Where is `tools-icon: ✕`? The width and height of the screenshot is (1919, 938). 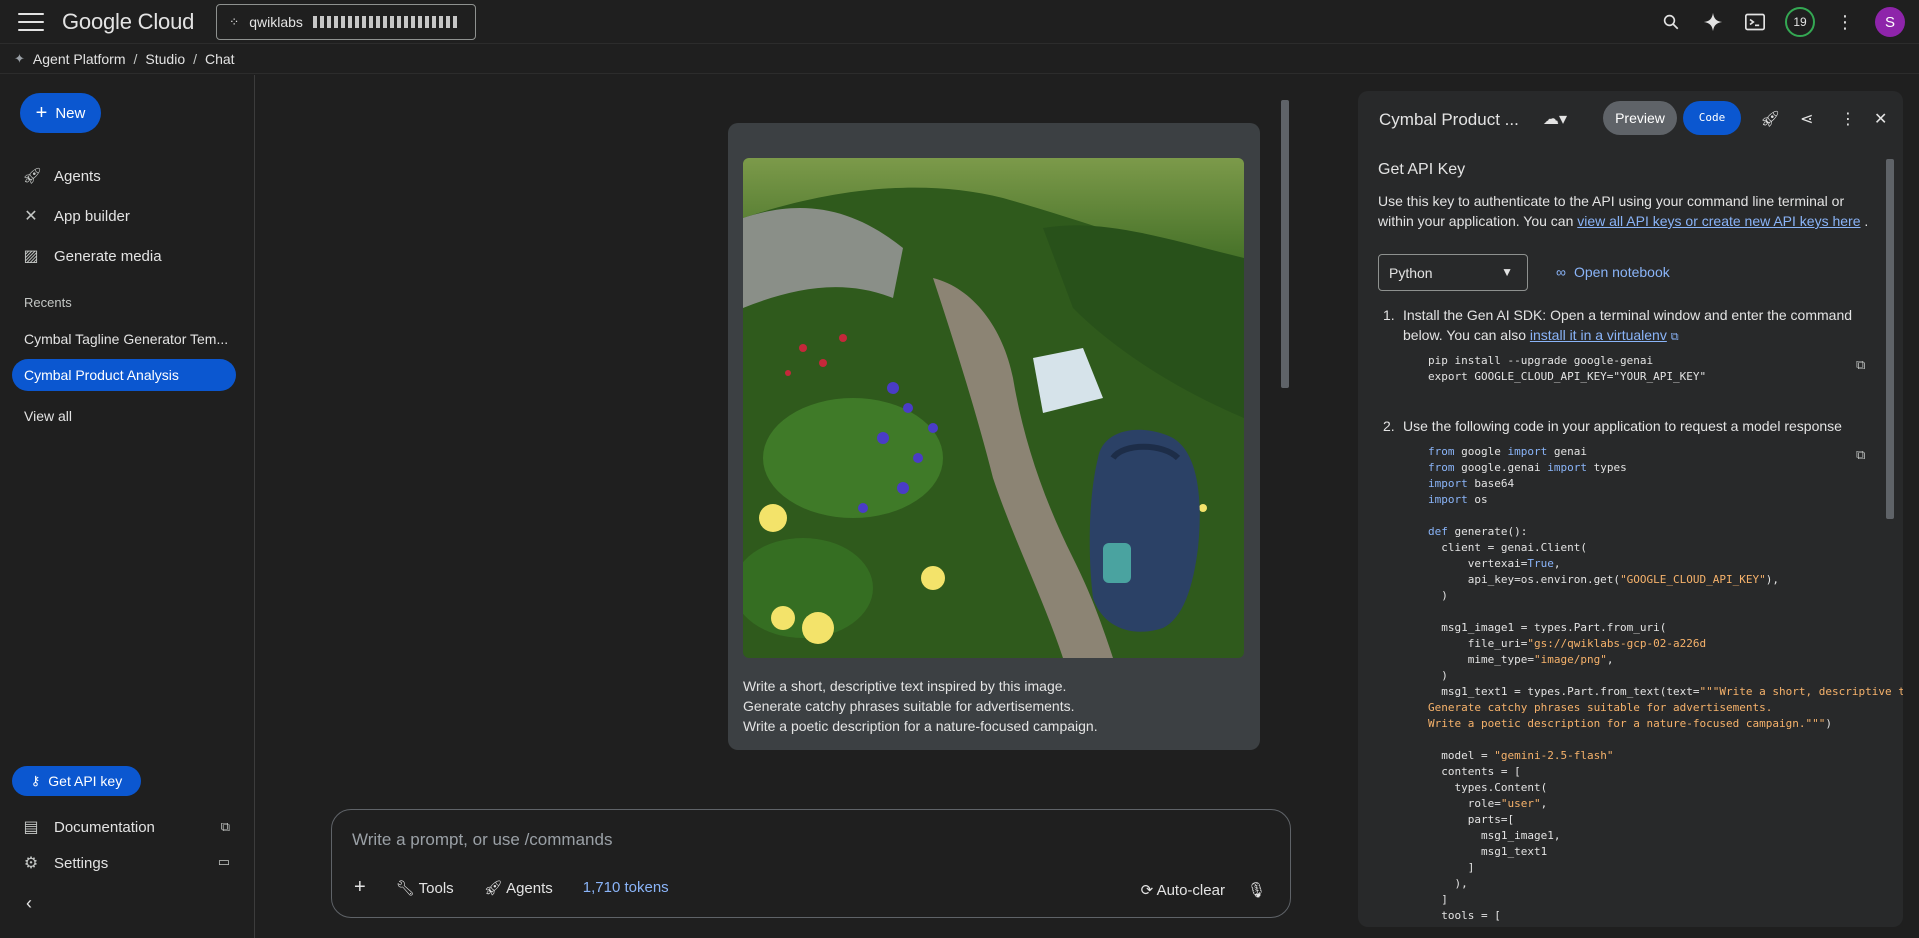 tools-icon: ✕ is located at coordinates (31, 216).